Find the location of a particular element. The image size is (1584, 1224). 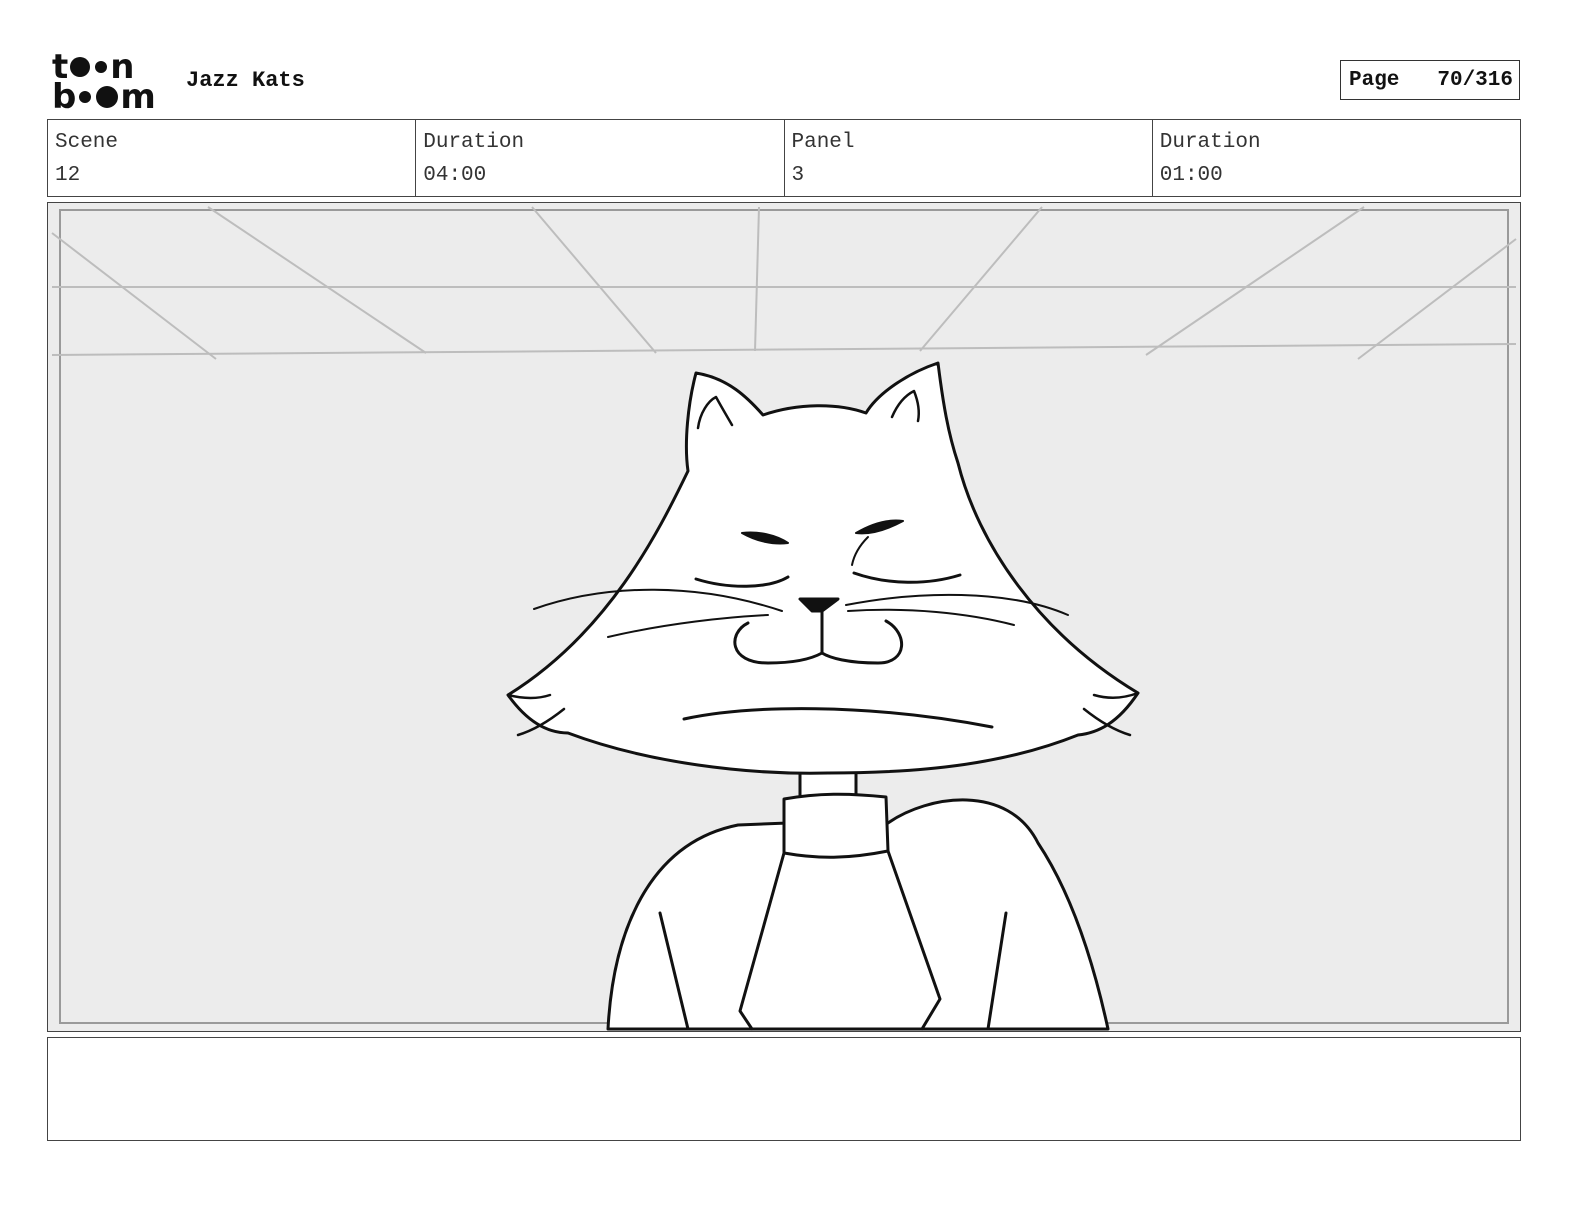

panel-label: Panel is located at coordinates (823, 142).